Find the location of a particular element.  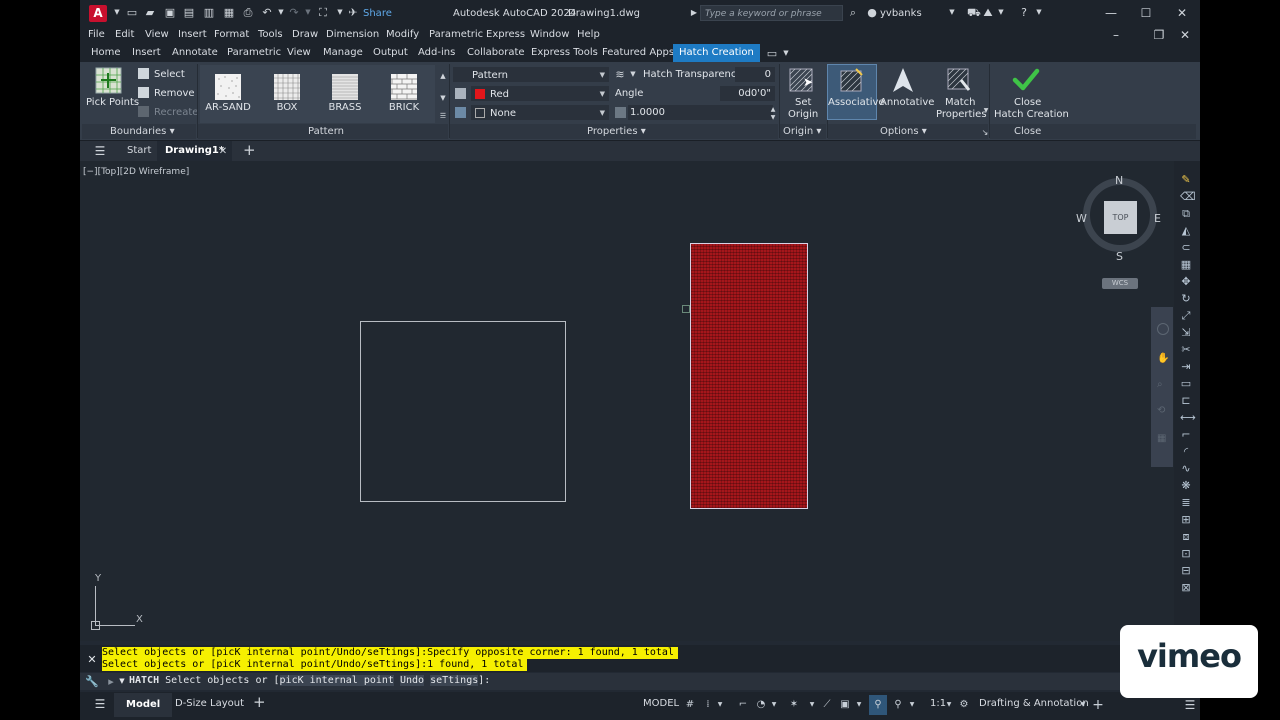

help-icon: ? is located at coordinates (1024, 12).